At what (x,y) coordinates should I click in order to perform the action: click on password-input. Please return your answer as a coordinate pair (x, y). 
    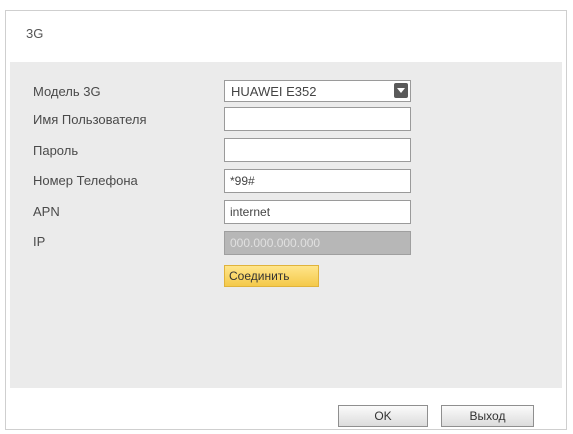
    Looking at the image, I should click on (317, 150).